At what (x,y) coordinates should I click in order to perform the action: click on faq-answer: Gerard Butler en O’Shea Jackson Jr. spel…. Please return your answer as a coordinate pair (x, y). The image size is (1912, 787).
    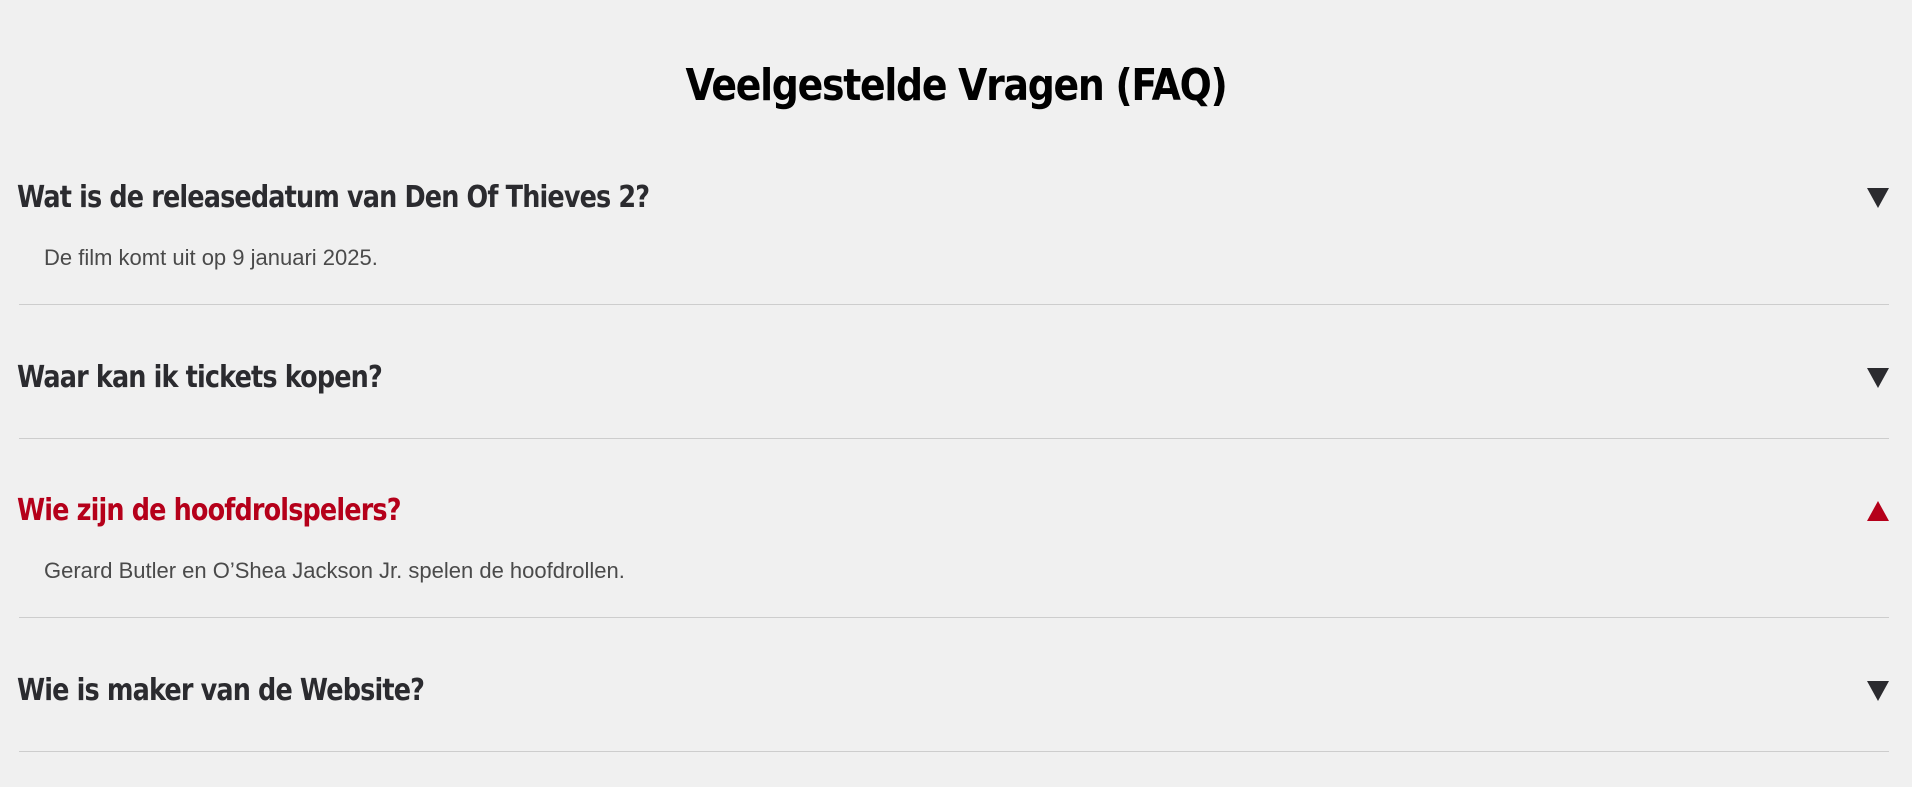
    Looking at the image, I should click on (334, 570).